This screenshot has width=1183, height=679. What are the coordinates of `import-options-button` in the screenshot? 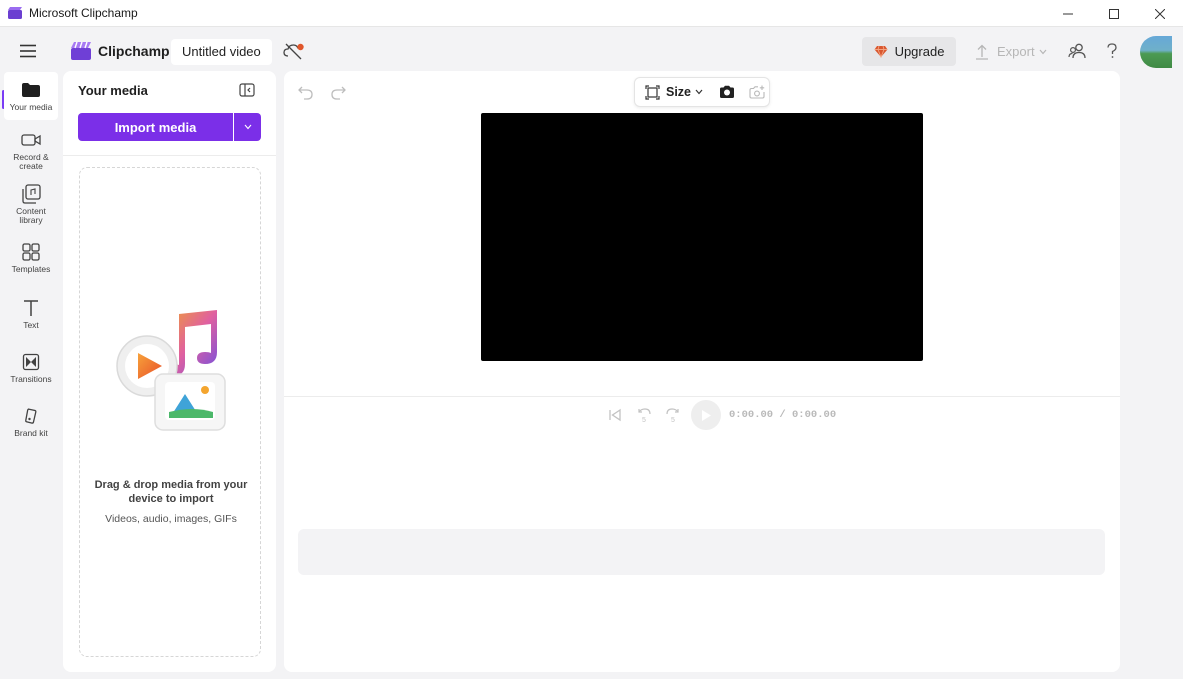 It's located at (247, 127).